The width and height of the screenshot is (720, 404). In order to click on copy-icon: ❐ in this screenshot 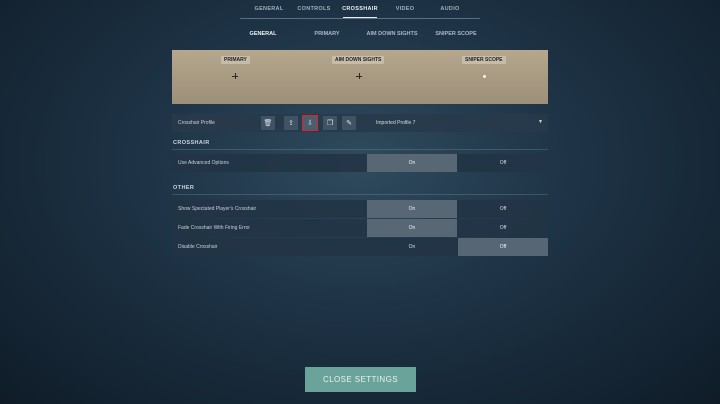, I will do `click(330, 123)`.